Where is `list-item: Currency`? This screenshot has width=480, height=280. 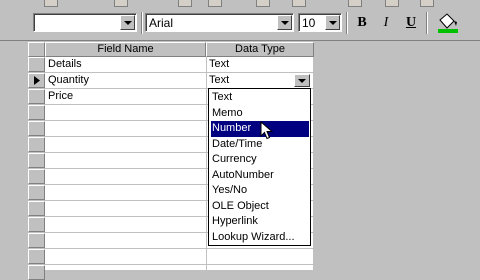 list-item: Currency is located at coordinates (260, 160).